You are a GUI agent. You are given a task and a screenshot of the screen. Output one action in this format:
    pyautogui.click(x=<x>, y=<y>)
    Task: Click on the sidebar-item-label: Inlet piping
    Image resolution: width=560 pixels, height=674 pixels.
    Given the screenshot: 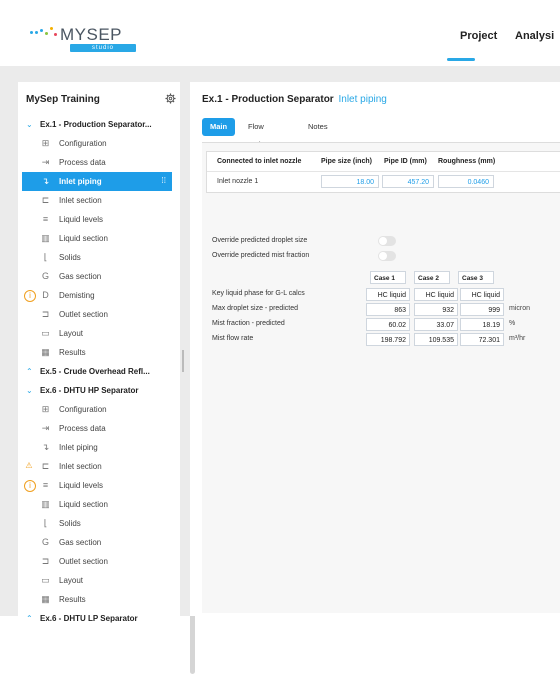 What is the action you would take?
    pyautogui.click(x=80, y=181)
    